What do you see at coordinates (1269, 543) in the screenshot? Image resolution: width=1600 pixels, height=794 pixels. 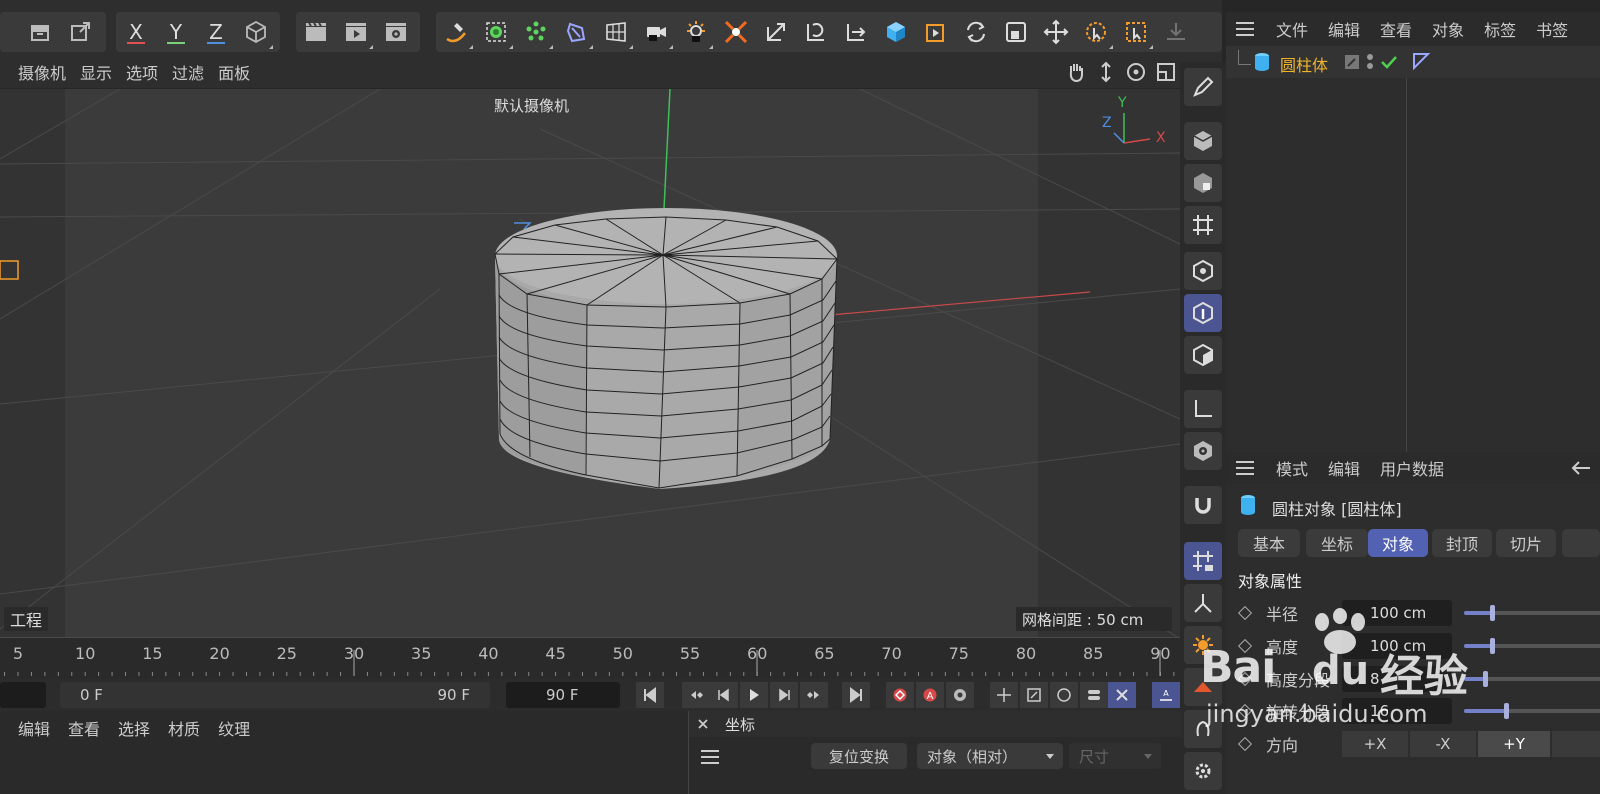 I see `tab-basic: 基本` at bounding box center [1269, 543].